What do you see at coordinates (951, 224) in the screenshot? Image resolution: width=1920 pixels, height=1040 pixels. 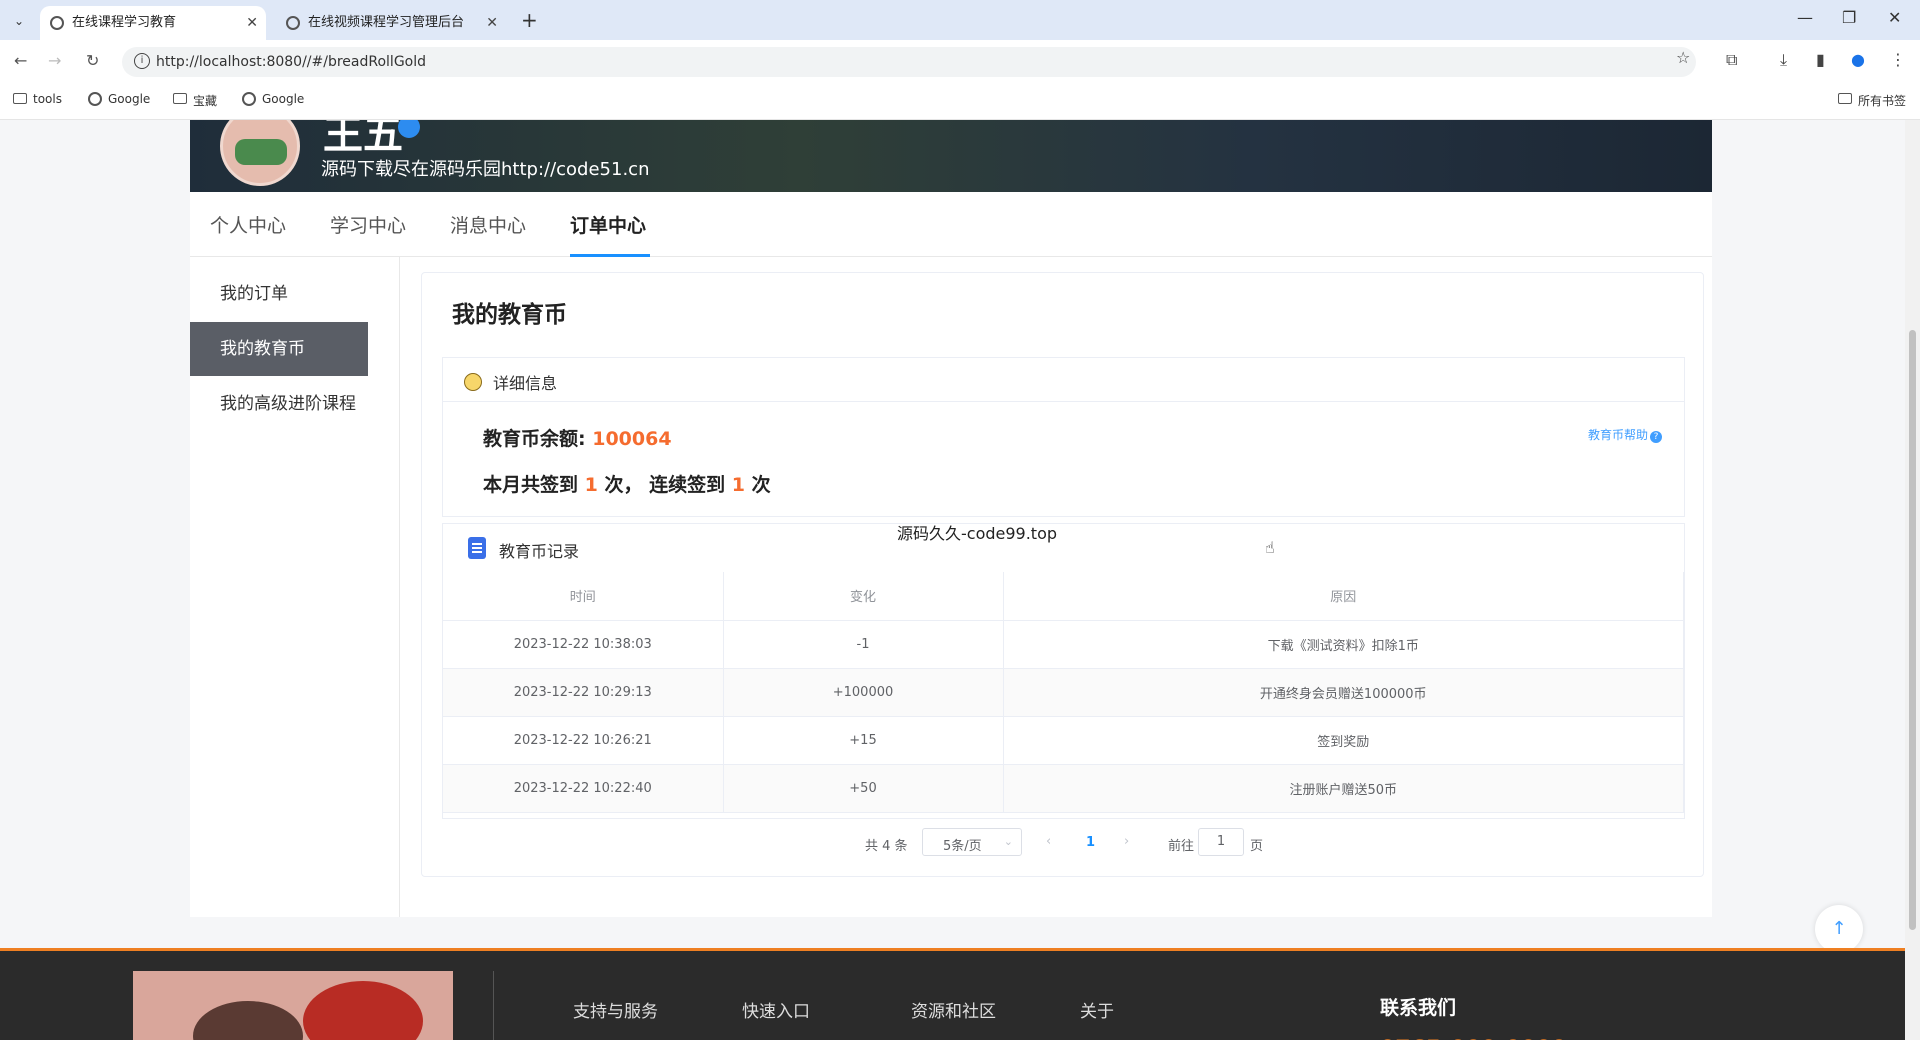 I see `nav-tabs: 个人中心 学习中心 消息中心 订单中心` at bounding box center [951, 224].